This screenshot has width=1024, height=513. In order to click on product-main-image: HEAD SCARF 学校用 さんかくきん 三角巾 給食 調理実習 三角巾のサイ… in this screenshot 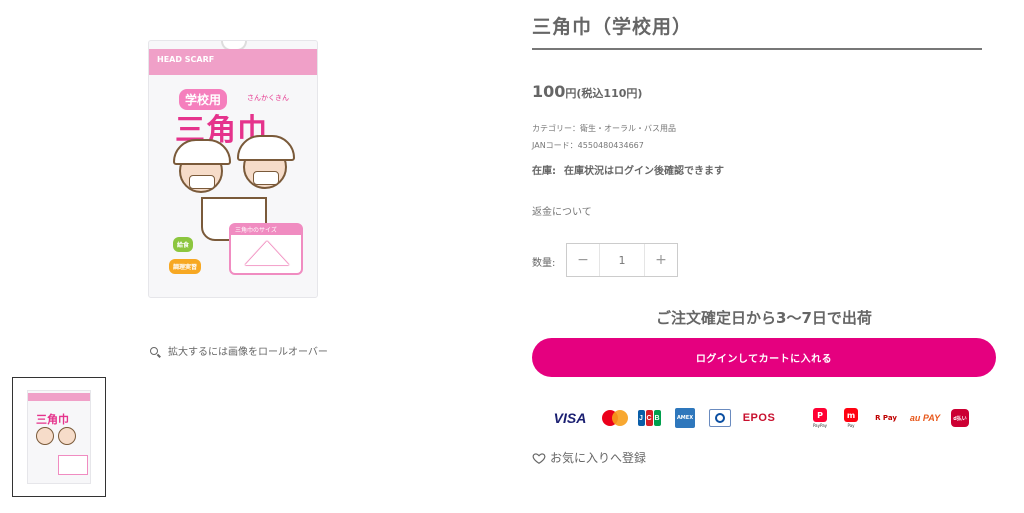, I will do `click(233, 169)`.